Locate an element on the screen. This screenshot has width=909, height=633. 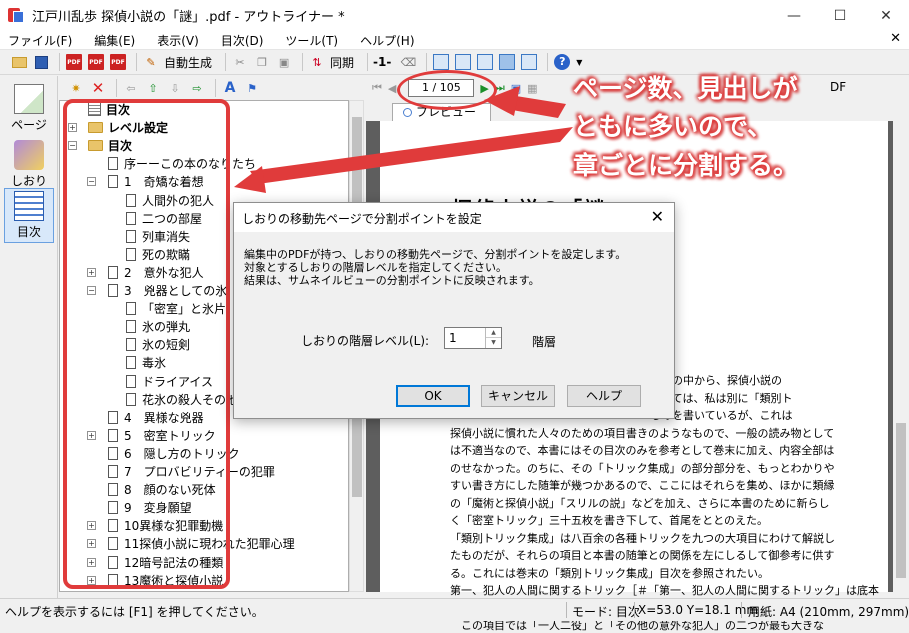
status-help-hint: ヘルプを表示するには [F1] を押してください。 is located at coordinates (134, 612).